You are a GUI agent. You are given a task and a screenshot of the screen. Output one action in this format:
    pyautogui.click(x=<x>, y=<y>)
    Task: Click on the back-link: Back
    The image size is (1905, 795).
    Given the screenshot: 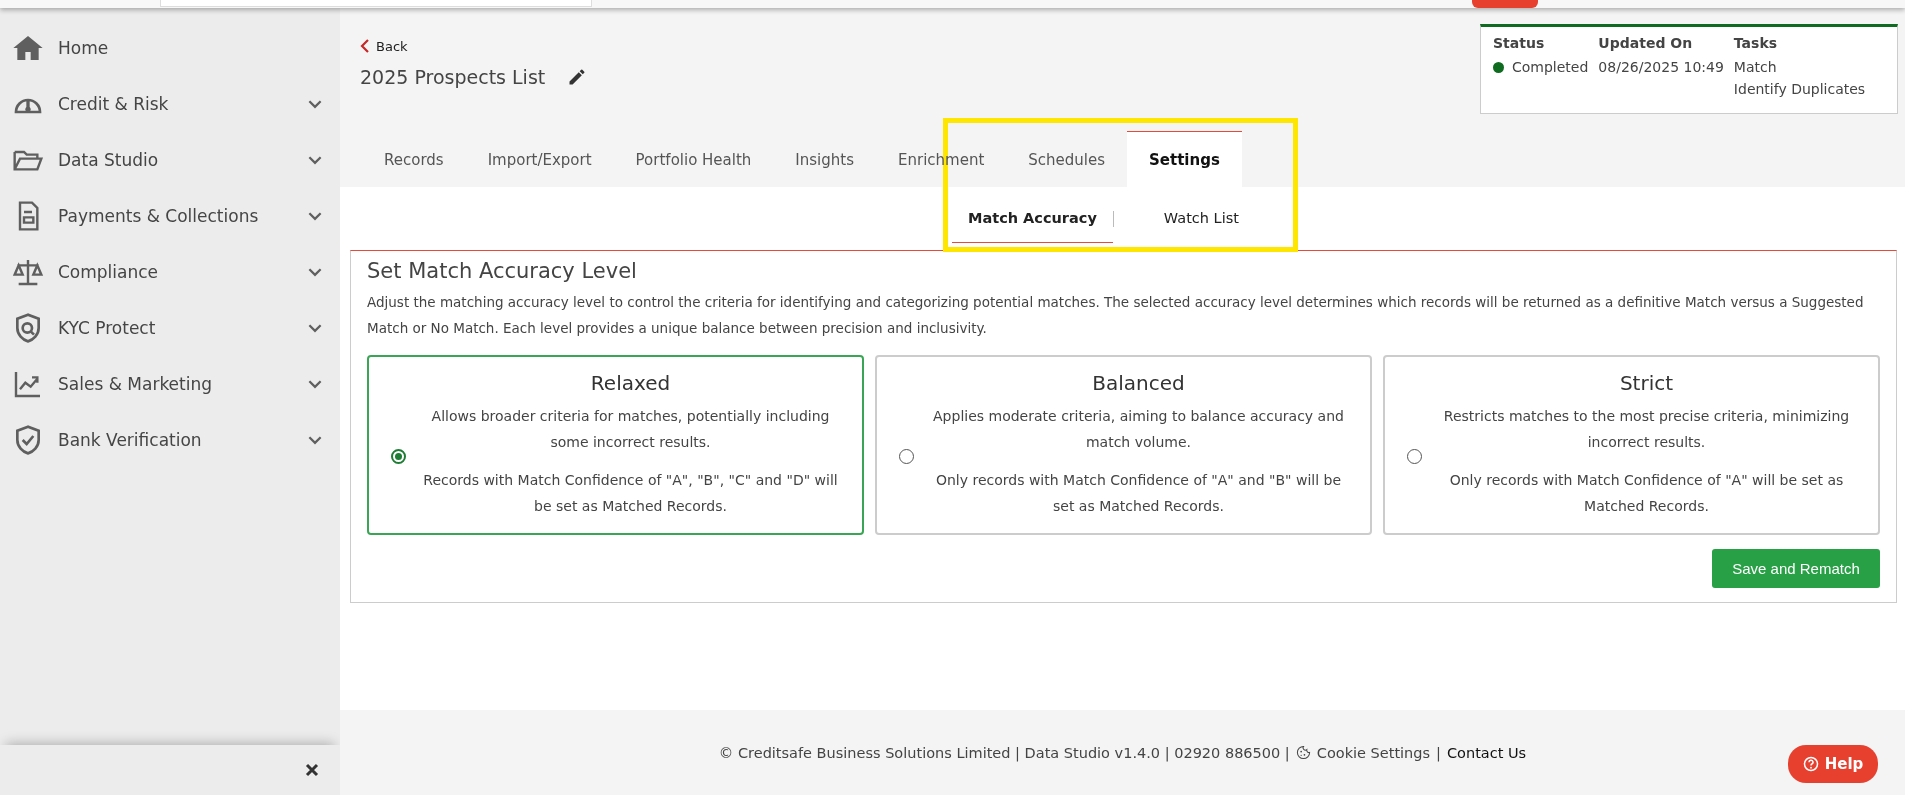 What is the action you would take?
    pyautogui.click(x=384, y=46)
    